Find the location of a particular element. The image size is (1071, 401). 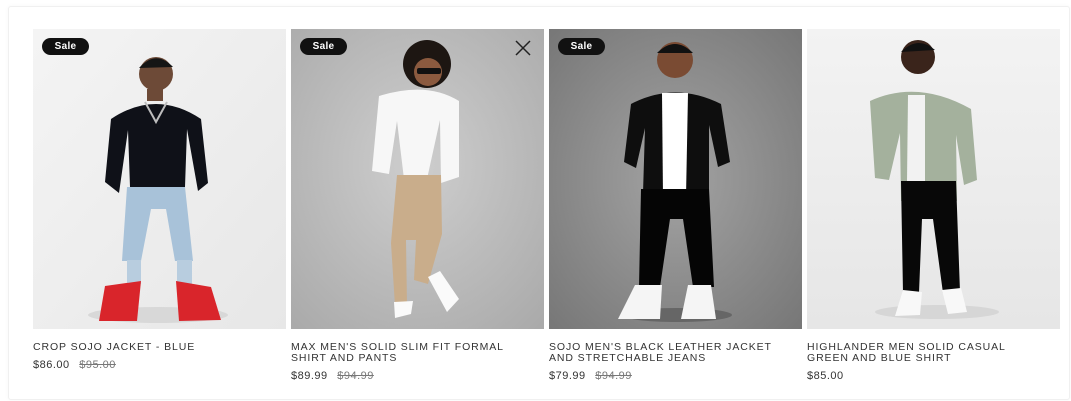

price-row: $86.00 $95.00 is located at coordinates (159, 365).